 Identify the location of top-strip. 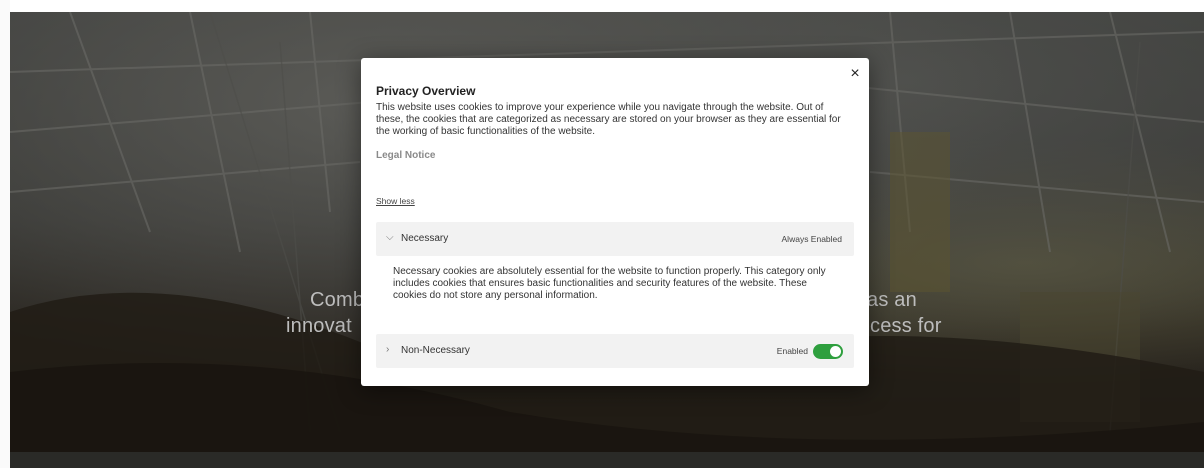
(602, 6).